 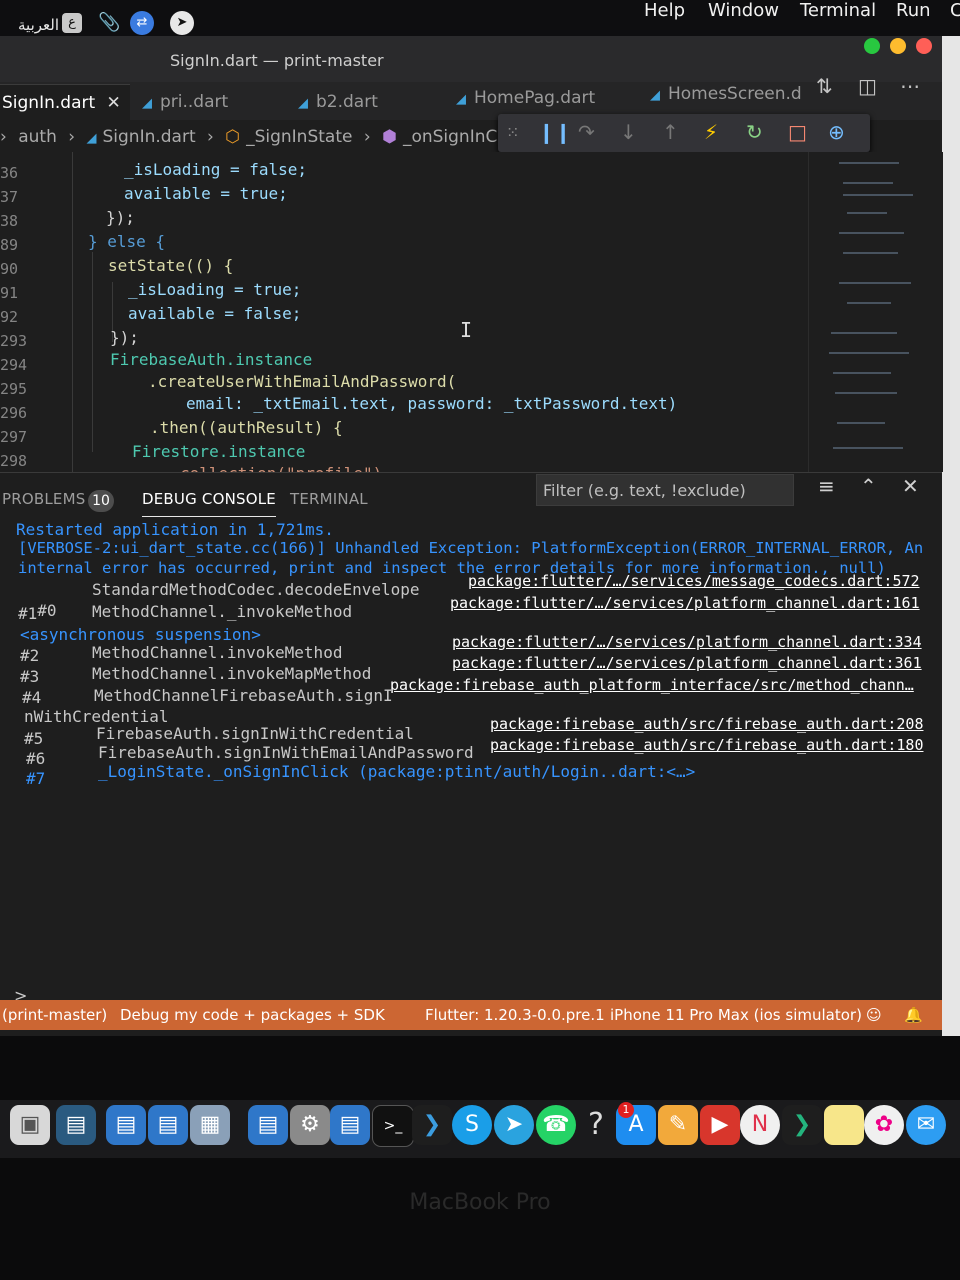 I want to click on debug-toolbar: ⁙ ❙❙ ↷ ↓ ↑ ⚡ ↻ □ ⊕, so click(x=684, y=133).